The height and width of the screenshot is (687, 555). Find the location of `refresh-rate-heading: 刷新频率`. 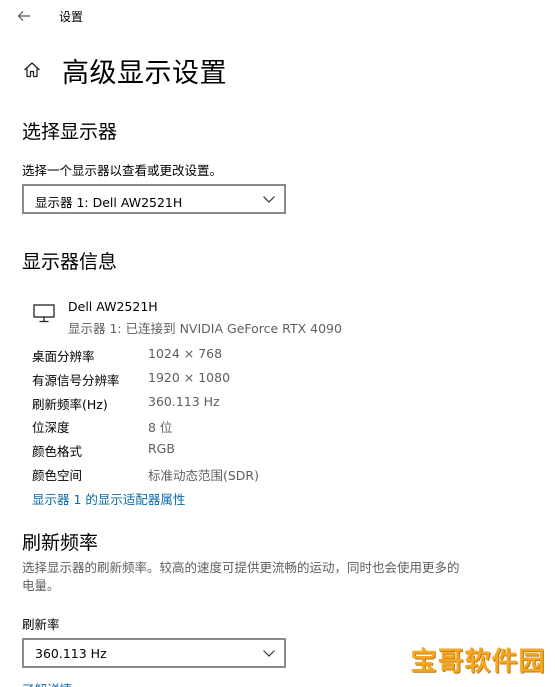

refresh-rate-heading: 刷新频率 is located at coordinates (60, 543).